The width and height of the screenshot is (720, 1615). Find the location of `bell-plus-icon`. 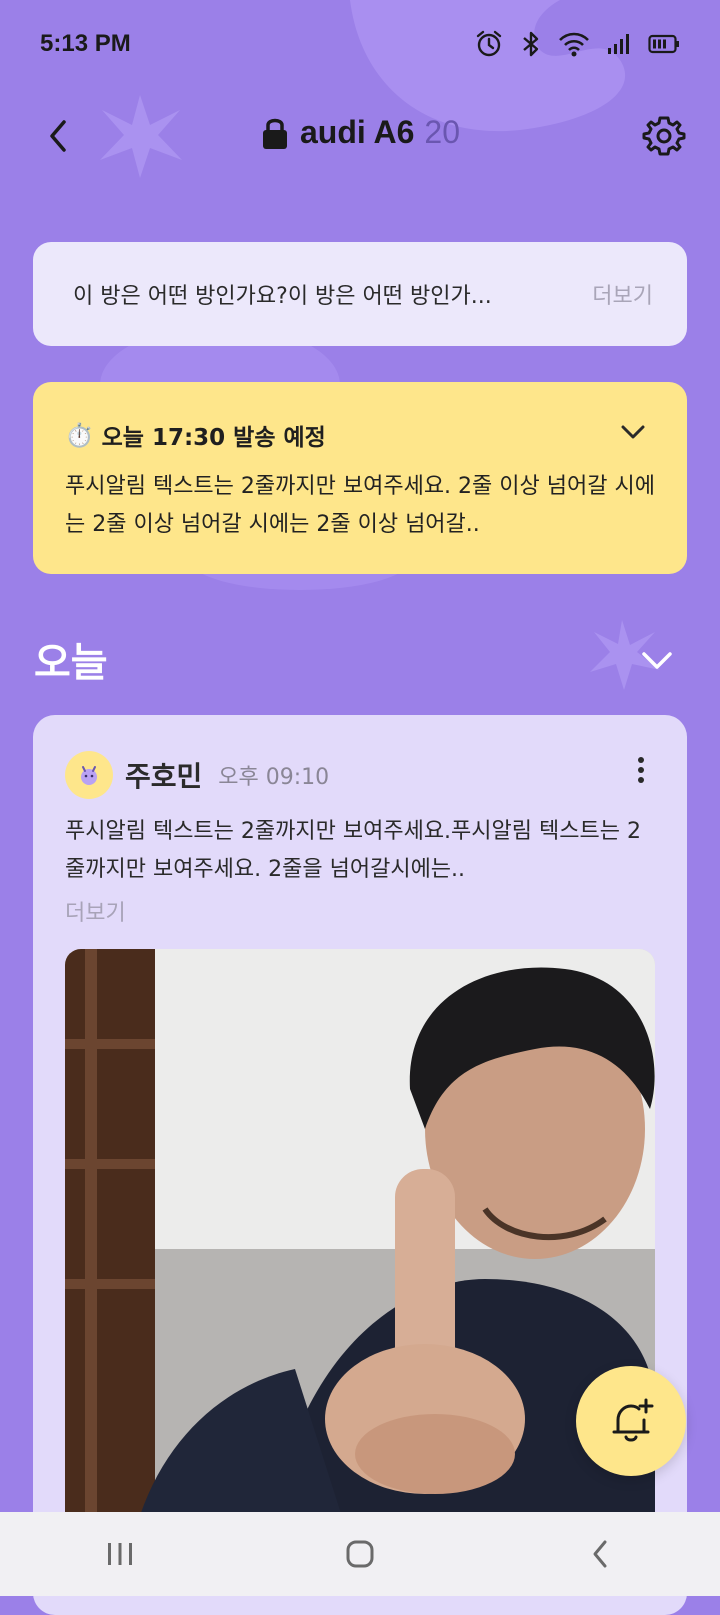

bell-plus-icon is located at coordinates (633, 1420).